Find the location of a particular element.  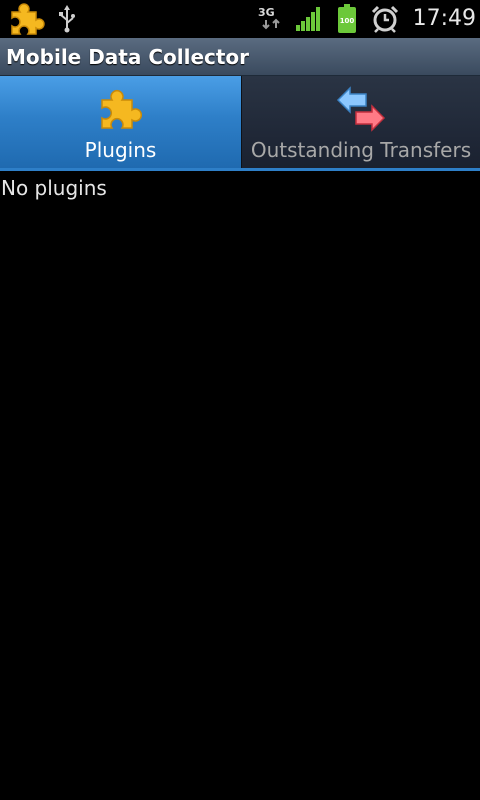

tab-indicator-line is located at coordinates (240, 169).